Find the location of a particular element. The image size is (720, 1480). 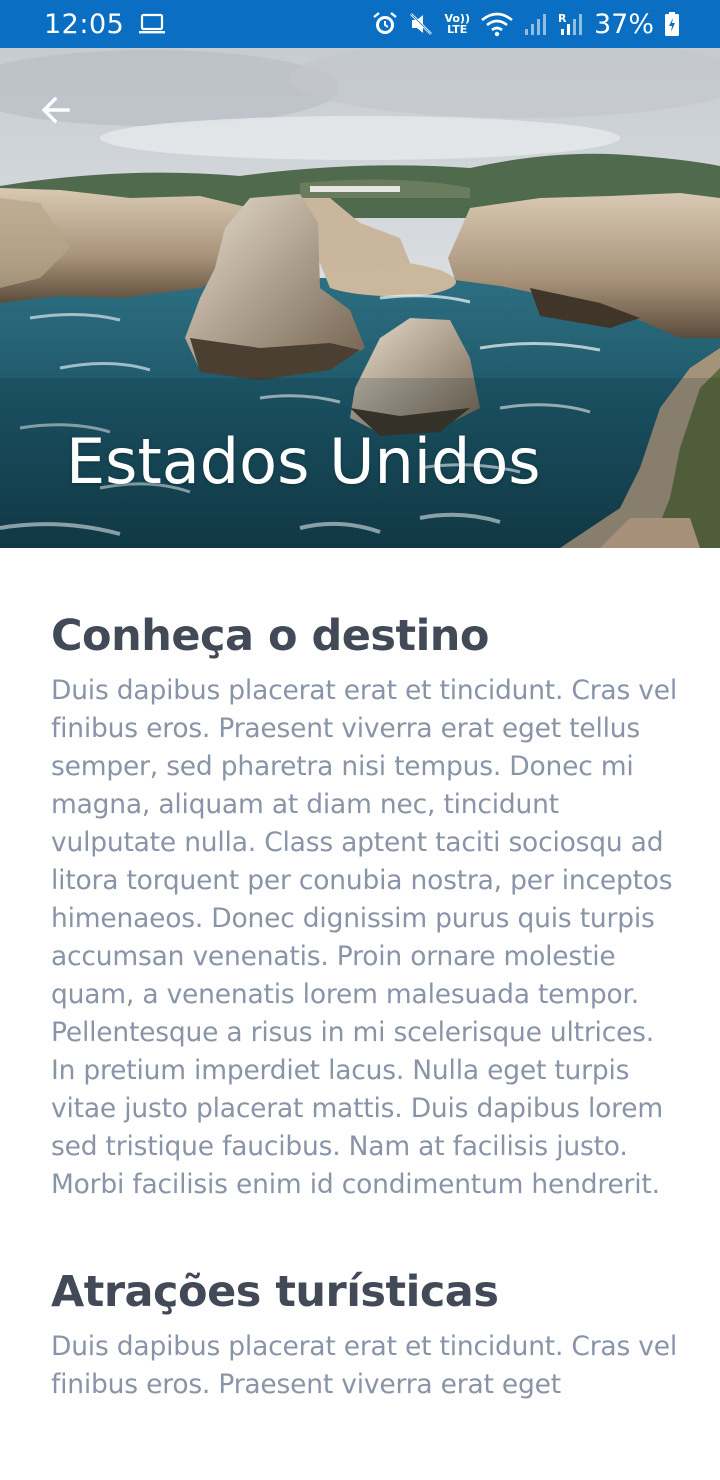

signal-roaming-icon: R is located at coordinates (571, 24).